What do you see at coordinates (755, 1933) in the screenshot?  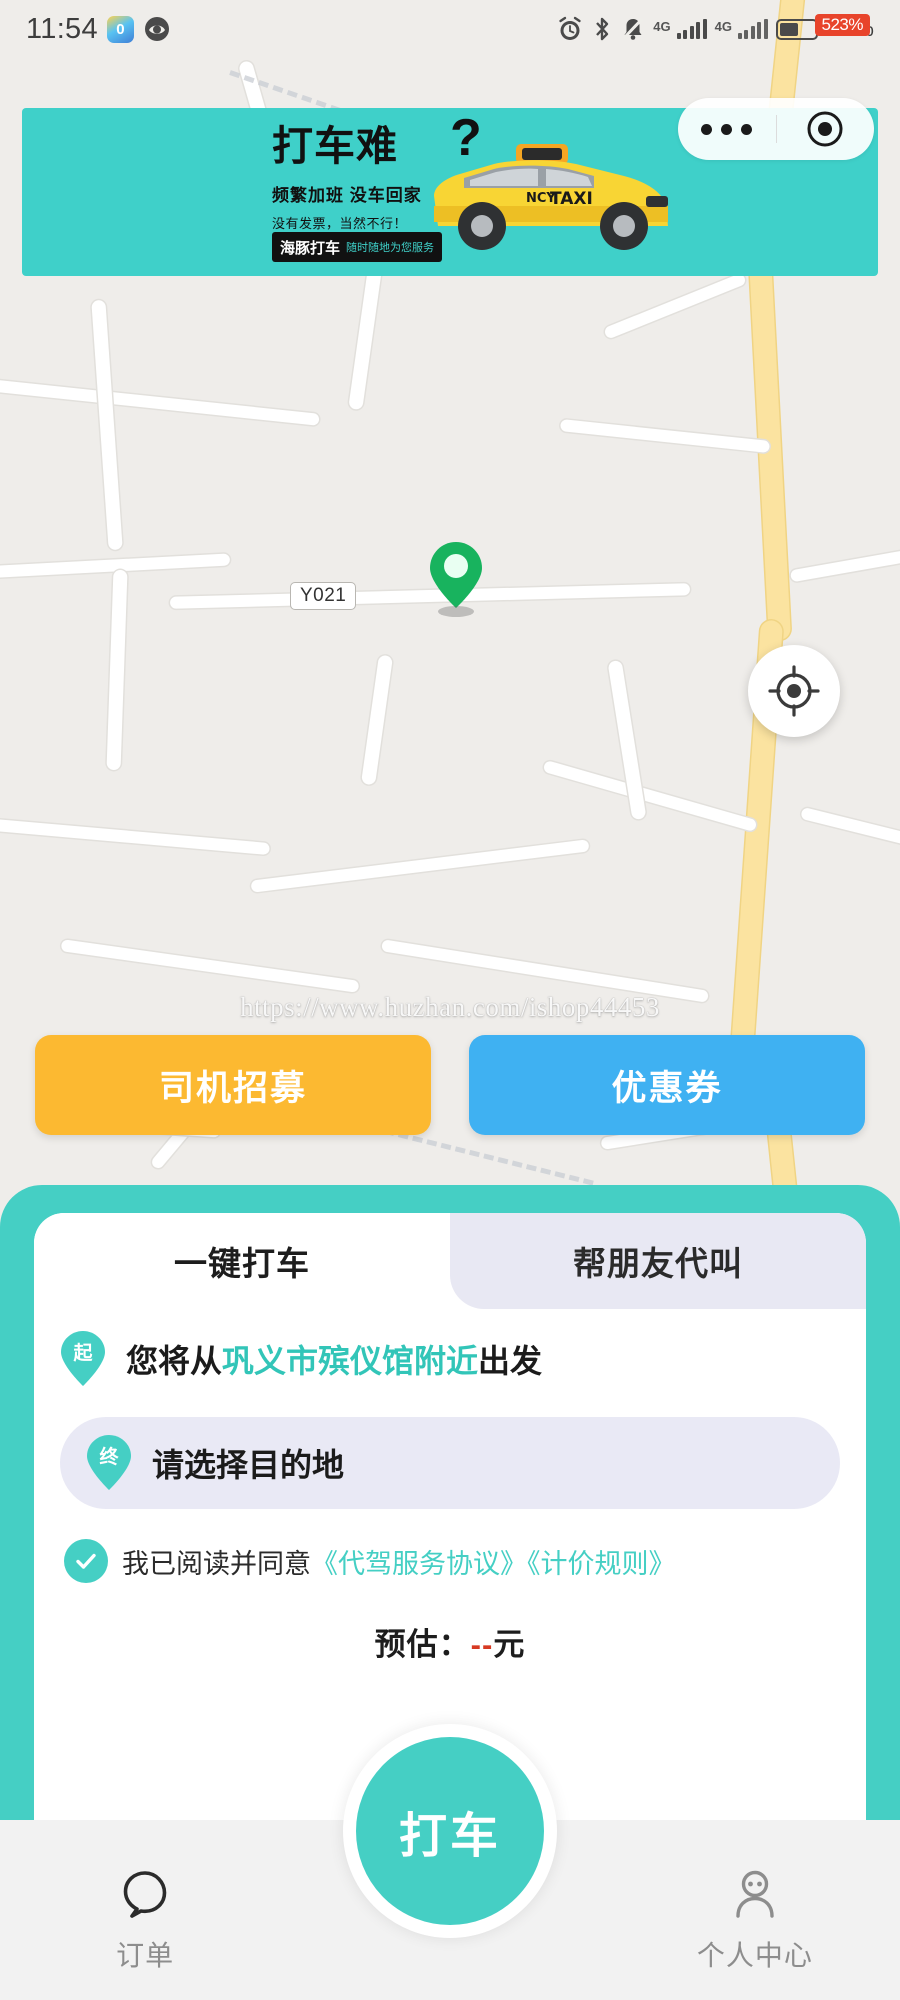 I see `nav-item-profile: 个人中心` at bounding box center [755, 1933].